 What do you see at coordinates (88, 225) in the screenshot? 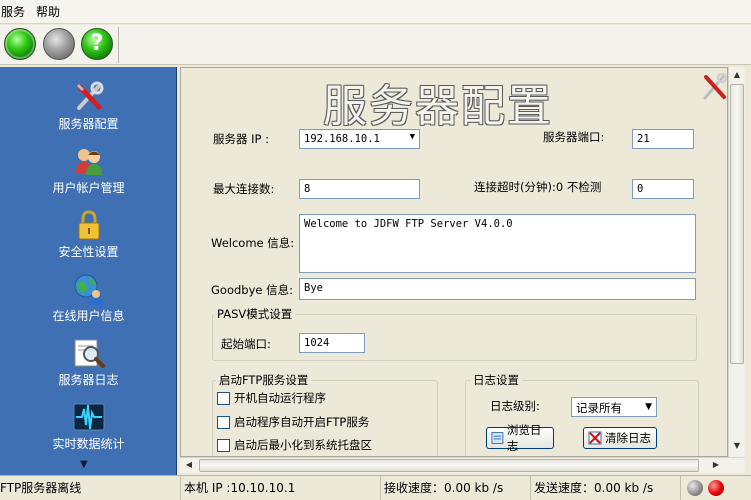
I see `lock-icon` at bounding box center [88, 225].